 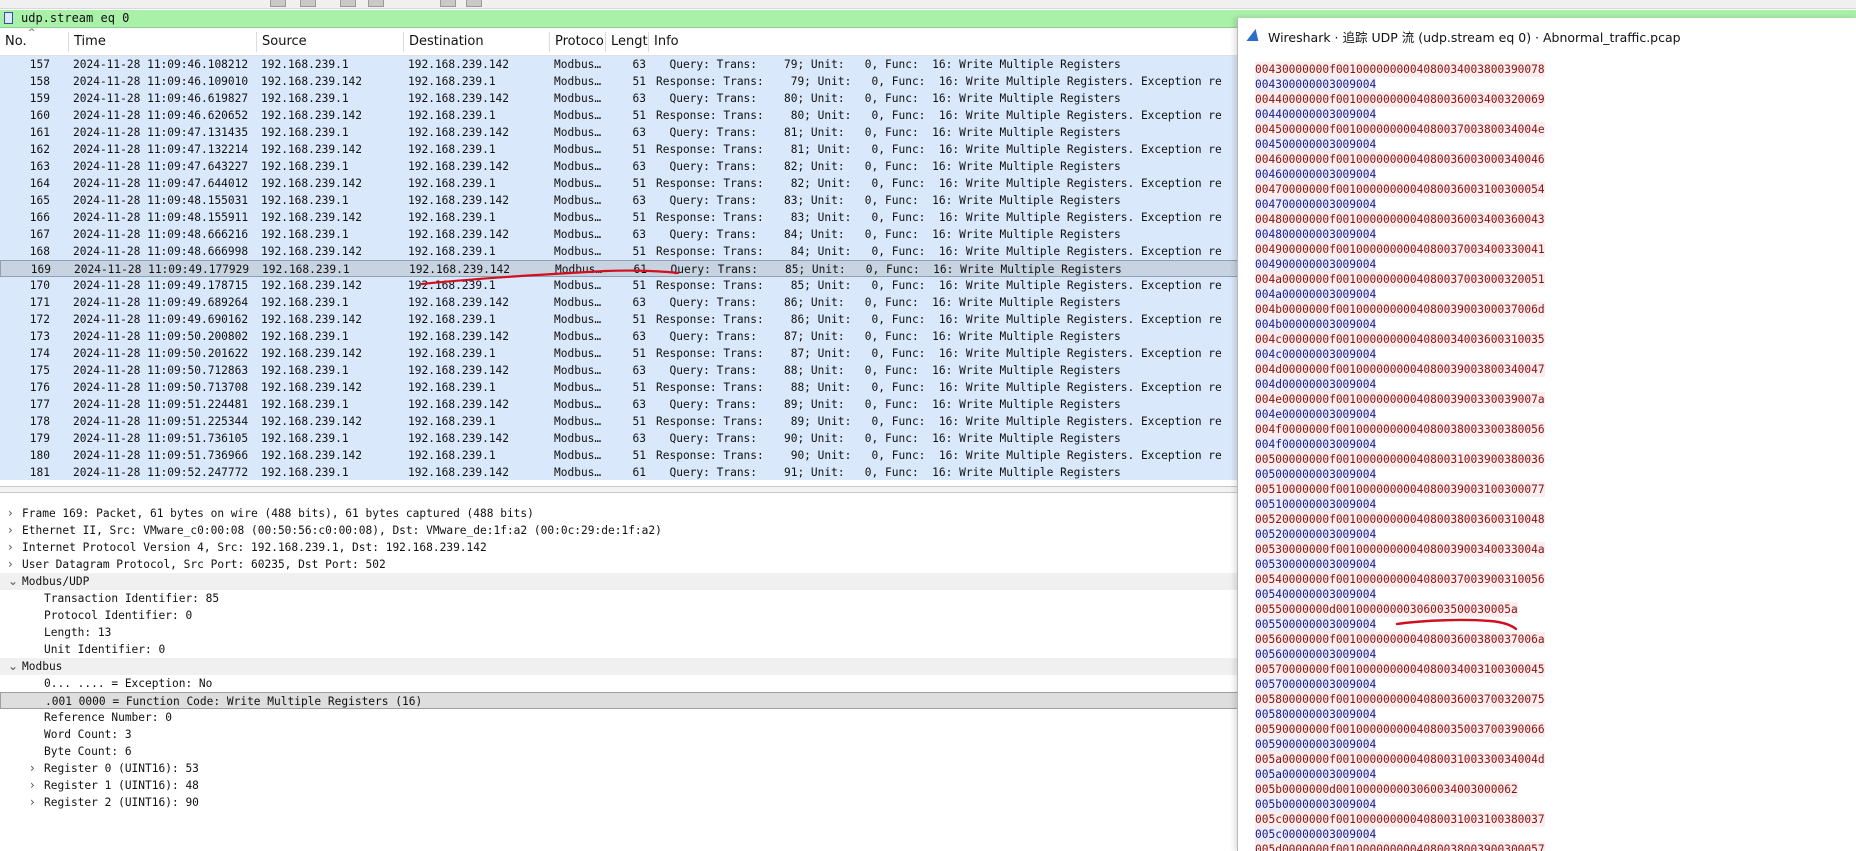 What do you see at coordinates (75, 18) in the screenshot?
I see `display-filter-input: udp.stream eq 0` at bounding box center [75, 18].